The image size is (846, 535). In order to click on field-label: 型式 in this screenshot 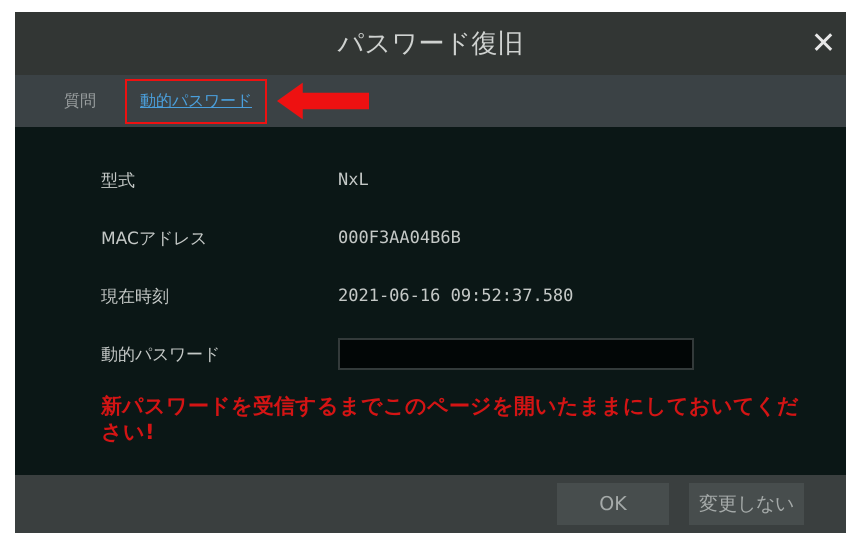, I will do `click(118, 181)`.